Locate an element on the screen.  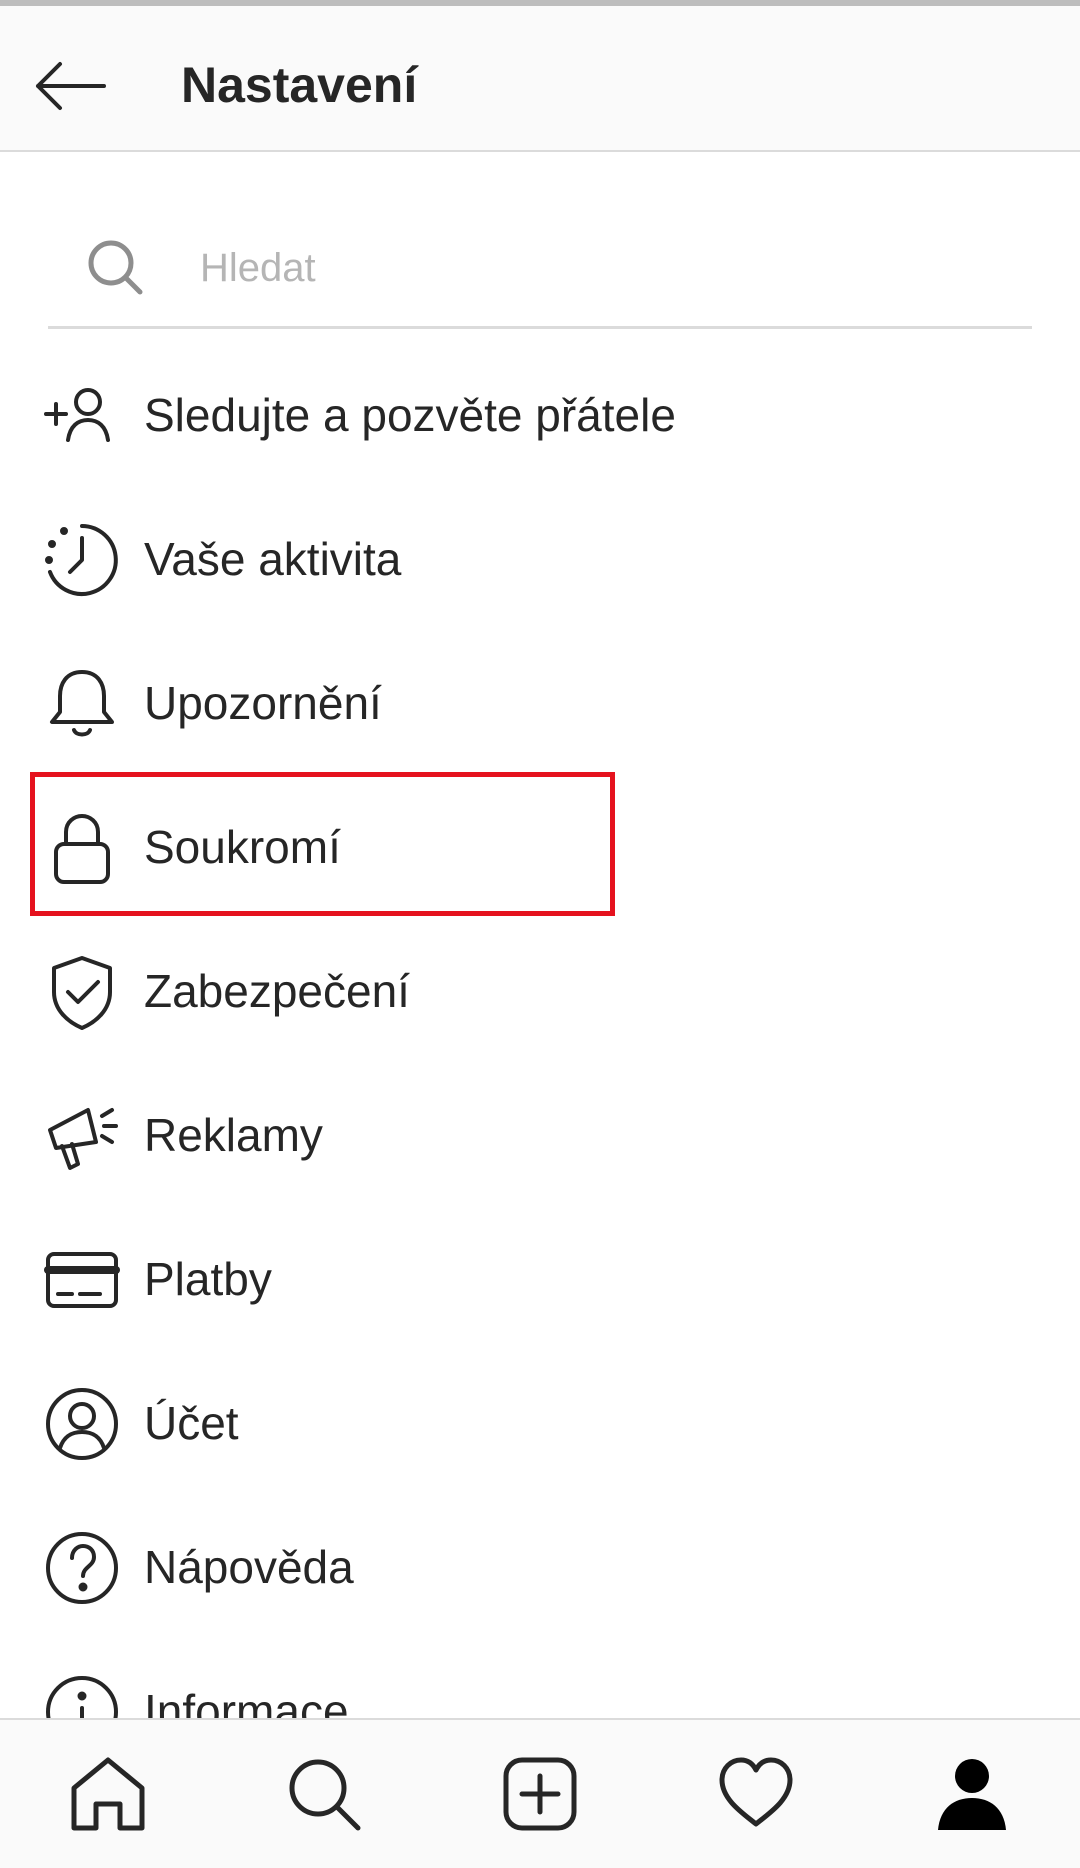
page-title: Nastavení is located at coordinates (299, 85).